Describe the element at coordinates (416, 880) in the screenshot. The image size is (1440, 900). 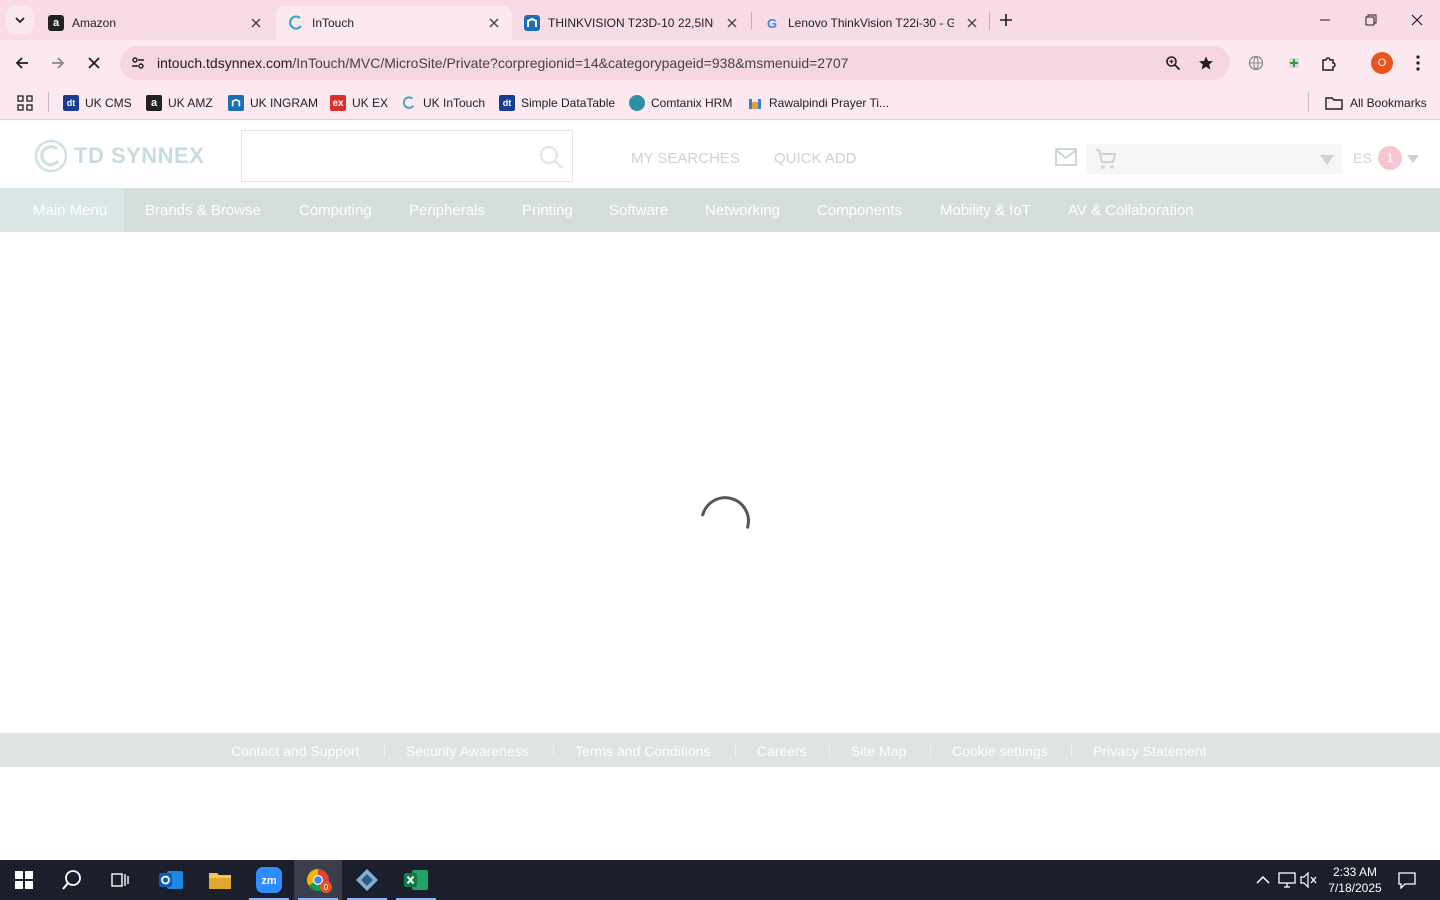
I see `excel-app` at that location.